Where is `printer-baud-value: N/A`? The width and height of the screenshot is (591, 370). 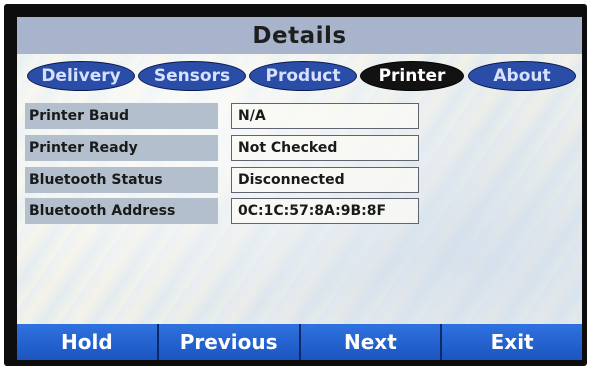 printer-baud-value: N/A is located at coordinates (325, 116).